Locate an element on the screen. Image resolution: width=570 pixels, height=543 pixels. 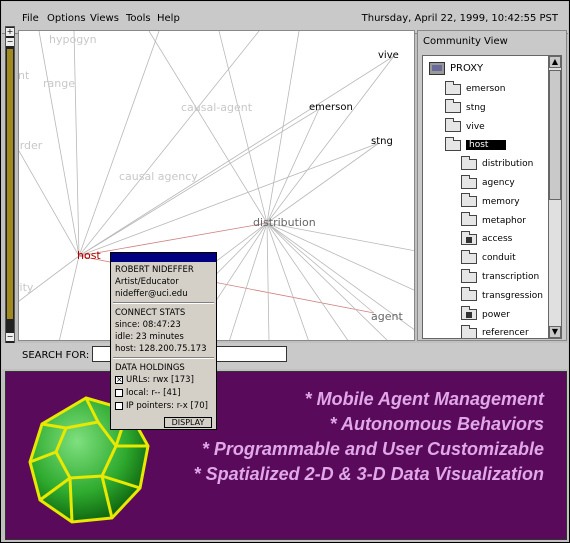
holding-ip-pointers: IP pointers: r-x [70] is located at coordinates (161, 406).